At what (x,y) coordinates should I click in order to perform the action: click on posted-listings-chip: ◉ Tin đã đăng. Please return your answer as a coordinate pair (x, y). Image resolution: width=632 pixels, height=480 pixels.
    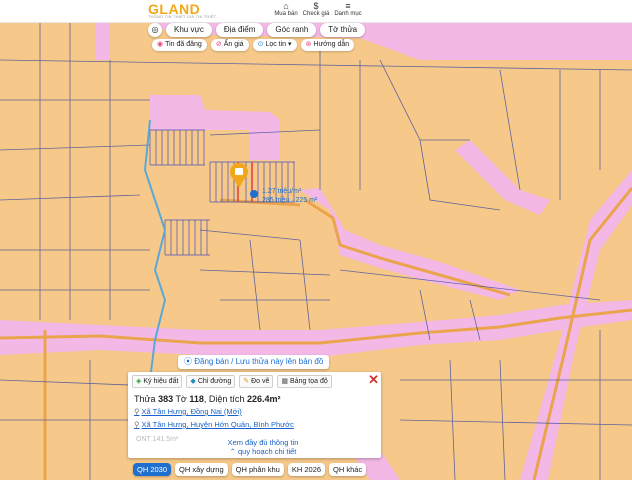
    Looking at the image, I should click on (179, 45).